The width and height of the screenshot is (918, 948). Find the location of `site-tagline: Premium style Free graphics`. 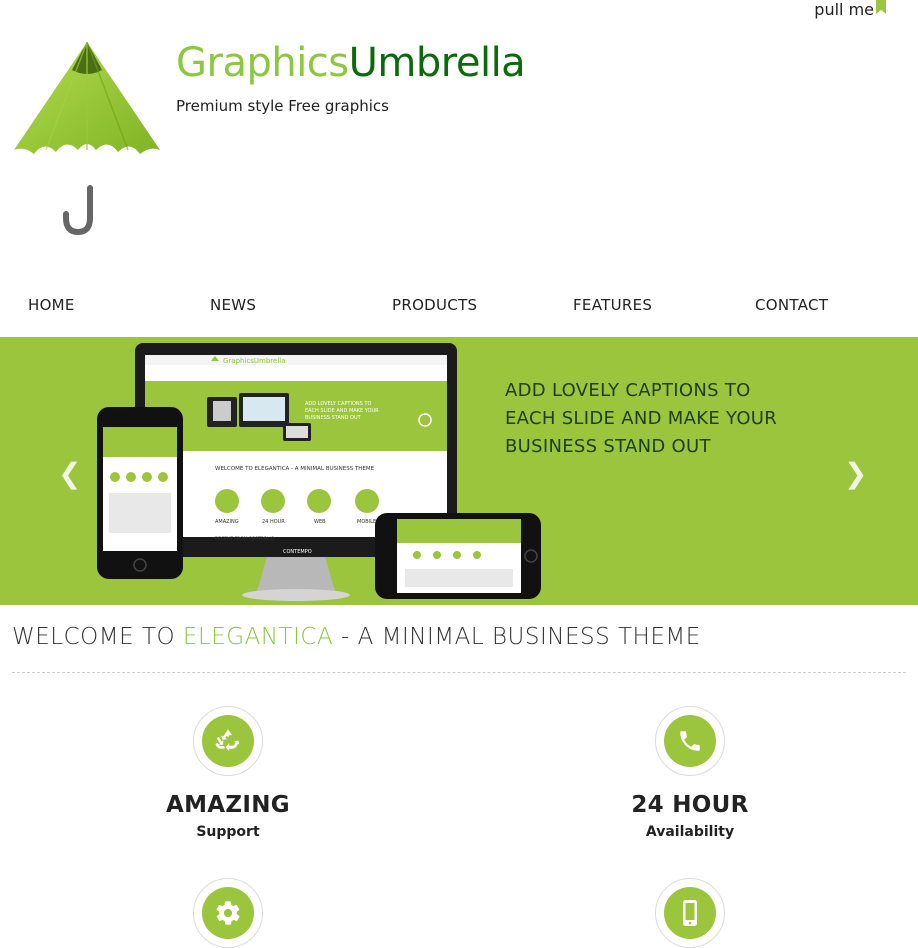

site-tagline: Premium style Free graphics is located at coordinates (282, 106).